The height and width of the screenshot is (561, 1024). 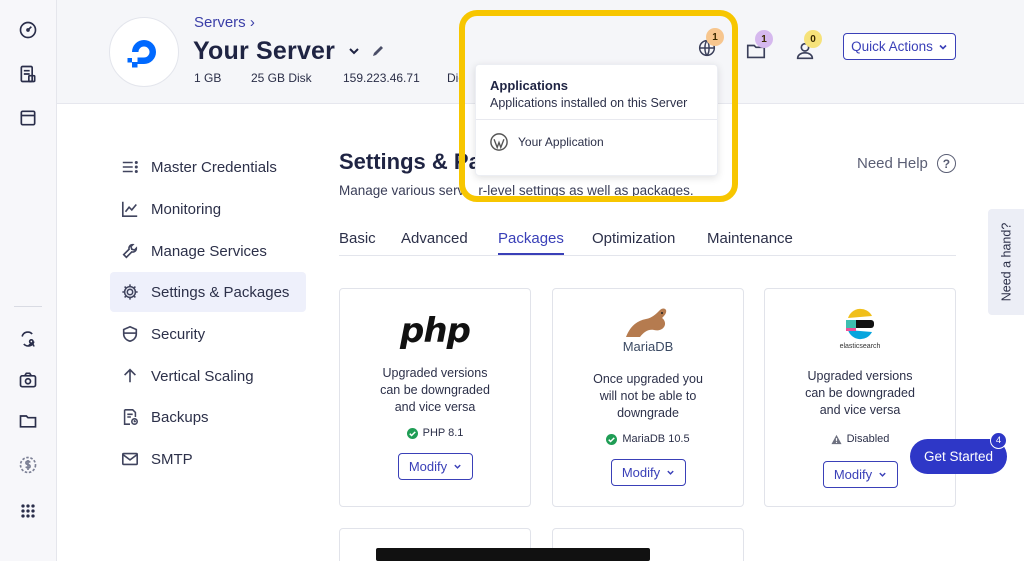 What do you see at coordinates (172, 459) in the screenshot?
I see `sidebar-item-label: SMTP` at bounding box center [172, 459].